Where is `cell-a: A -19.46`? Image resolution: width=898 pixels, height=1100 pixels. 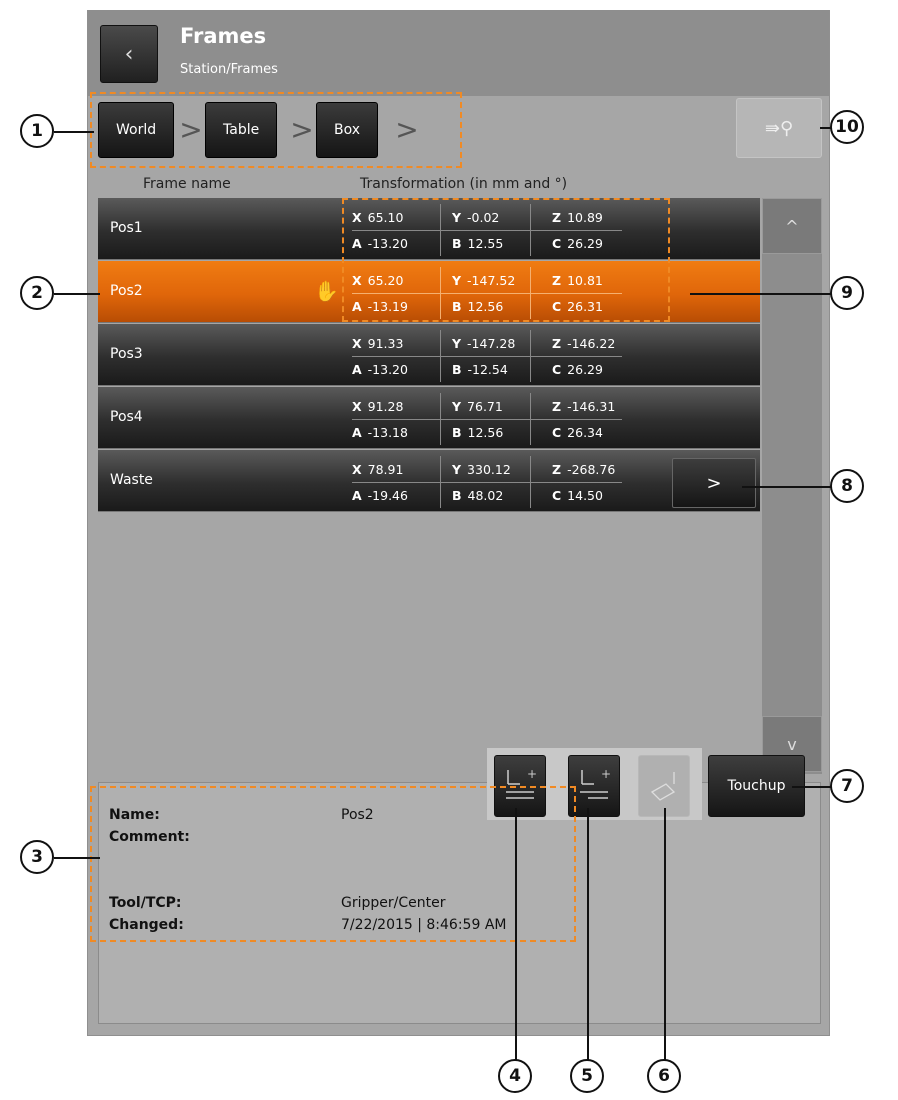 cell-a: A -19.46 is located at coordinates (380, 495).